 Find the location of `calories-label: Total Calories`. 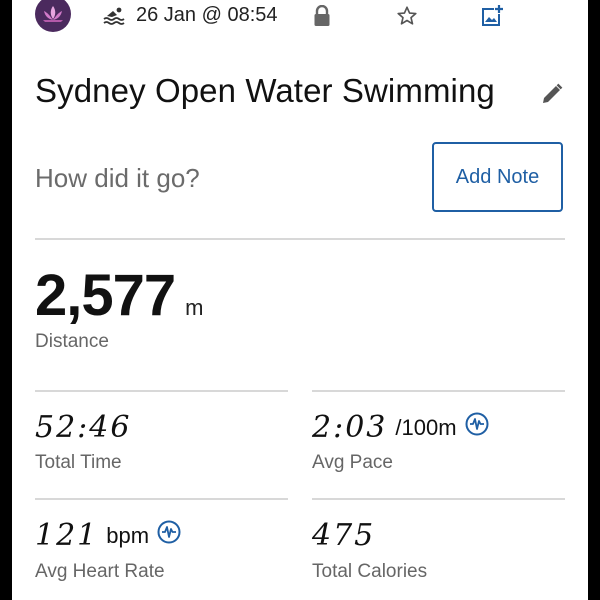

calories-label: Total Calories is located at coordinates (370, 571).